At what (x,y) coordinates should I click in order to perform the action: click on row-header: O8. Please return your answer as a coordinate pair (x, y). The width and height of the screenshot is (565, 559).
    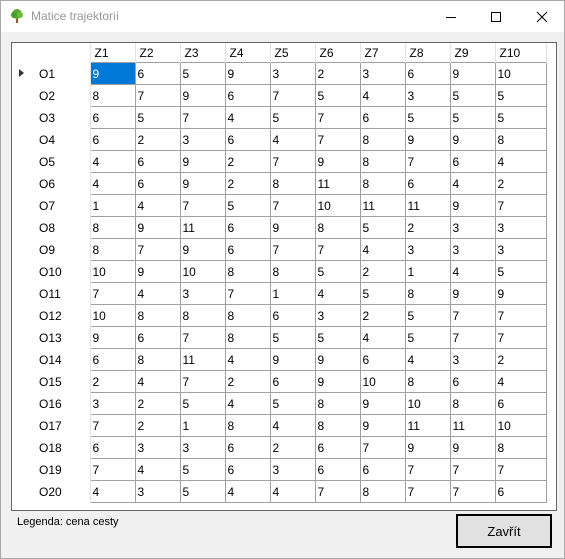
    Looking at the image, I should click on (51, 227).